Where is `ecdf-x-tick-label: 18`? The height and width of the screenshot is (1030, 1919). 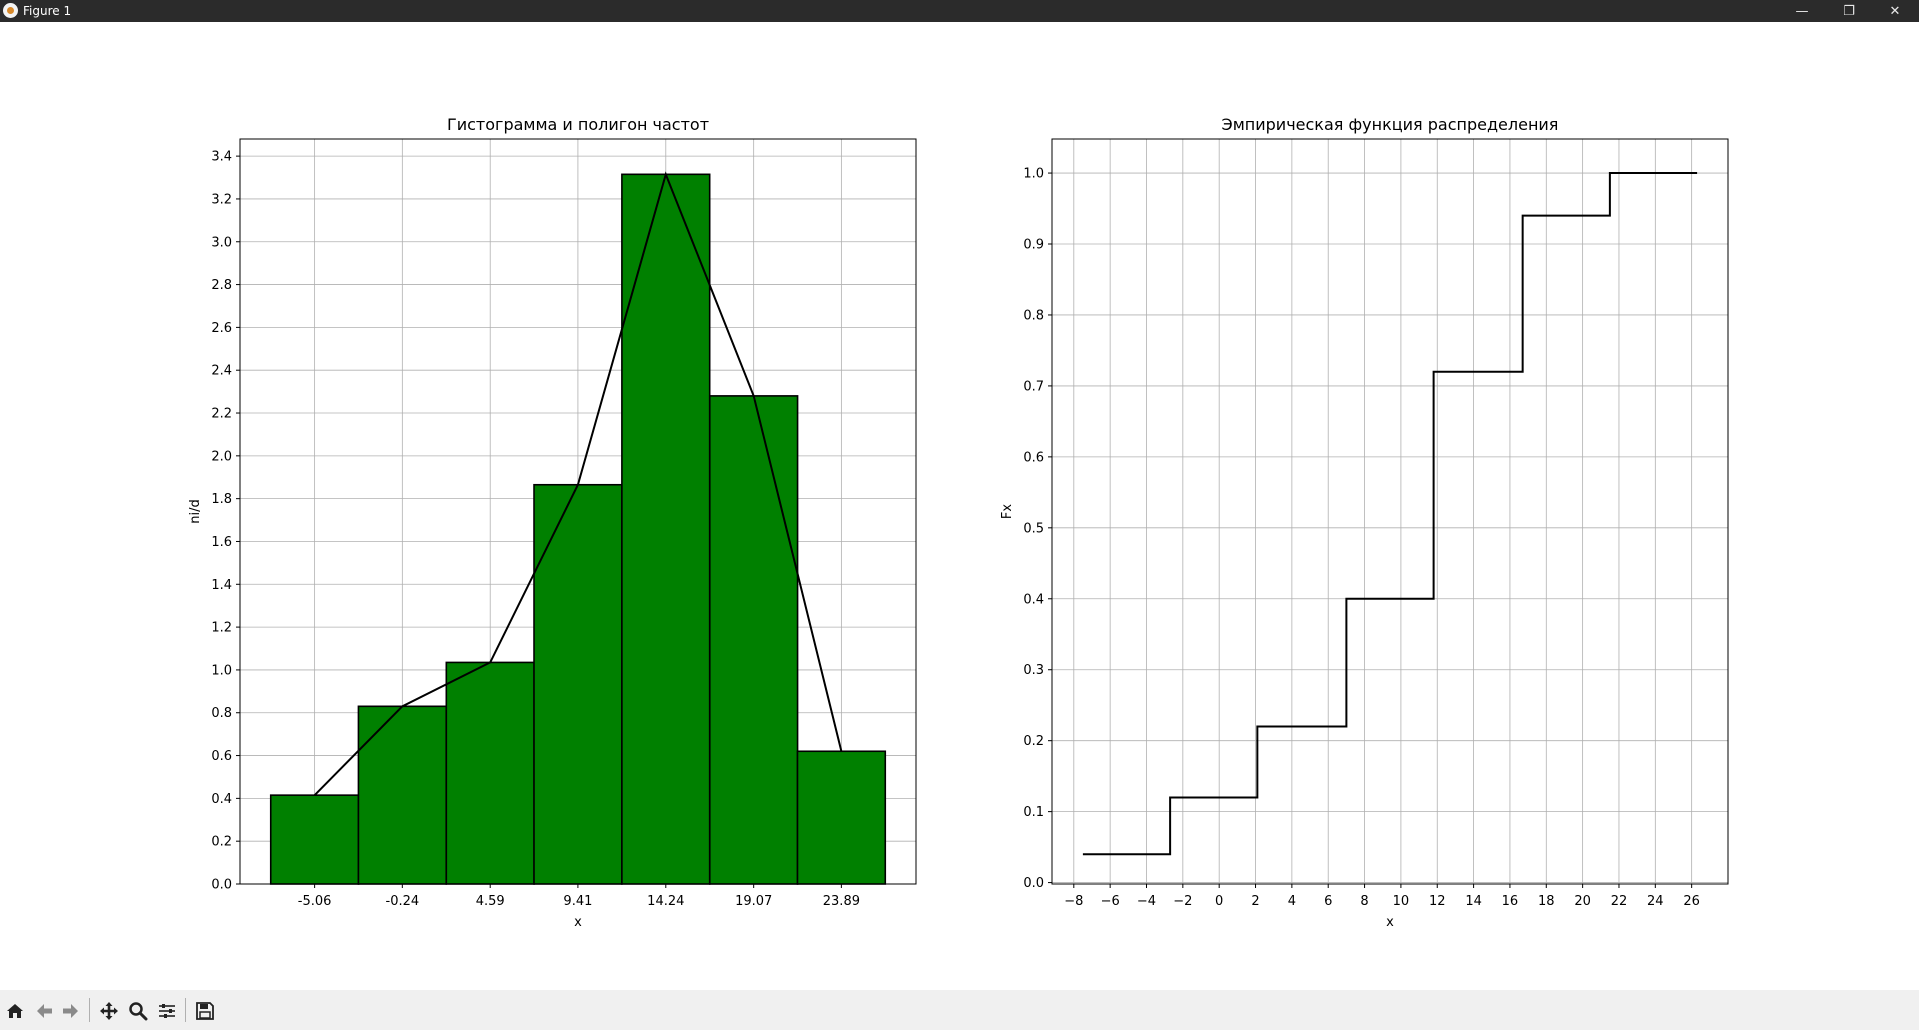 ecdf-x-tick-label: 18 is located at coordinates (1546, 901).